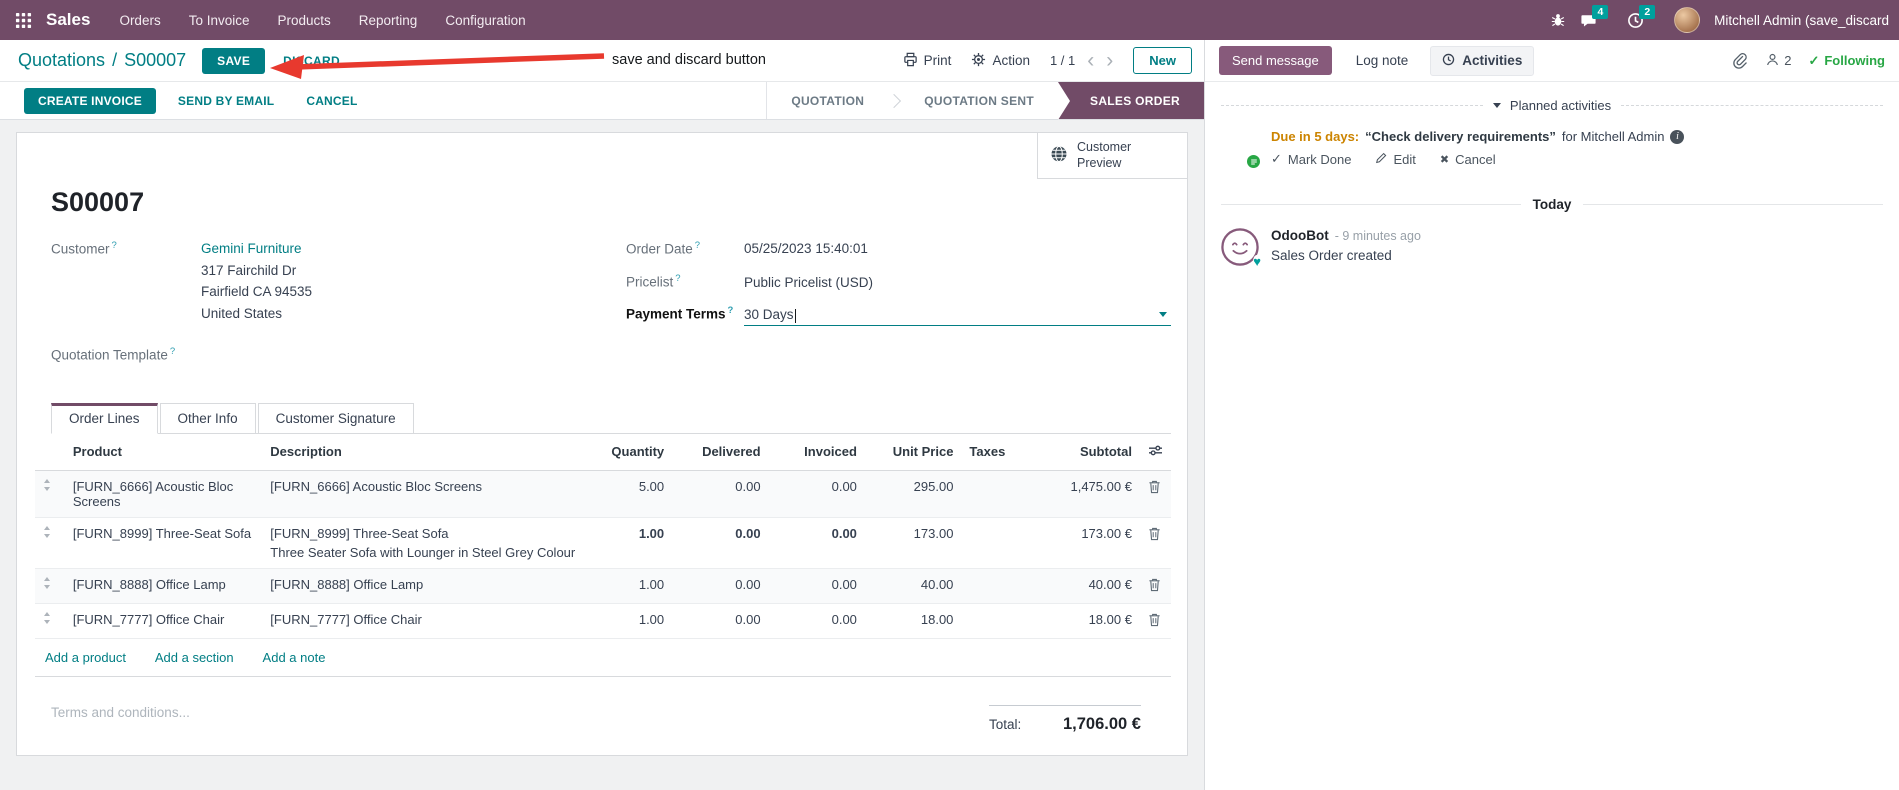 The width and height of the screenshot is (1899, 790). What do you see at coordinates (689, 60) in the screenshot?
I see `annotation-label: save and discard button` at bounding box center [689, 60].